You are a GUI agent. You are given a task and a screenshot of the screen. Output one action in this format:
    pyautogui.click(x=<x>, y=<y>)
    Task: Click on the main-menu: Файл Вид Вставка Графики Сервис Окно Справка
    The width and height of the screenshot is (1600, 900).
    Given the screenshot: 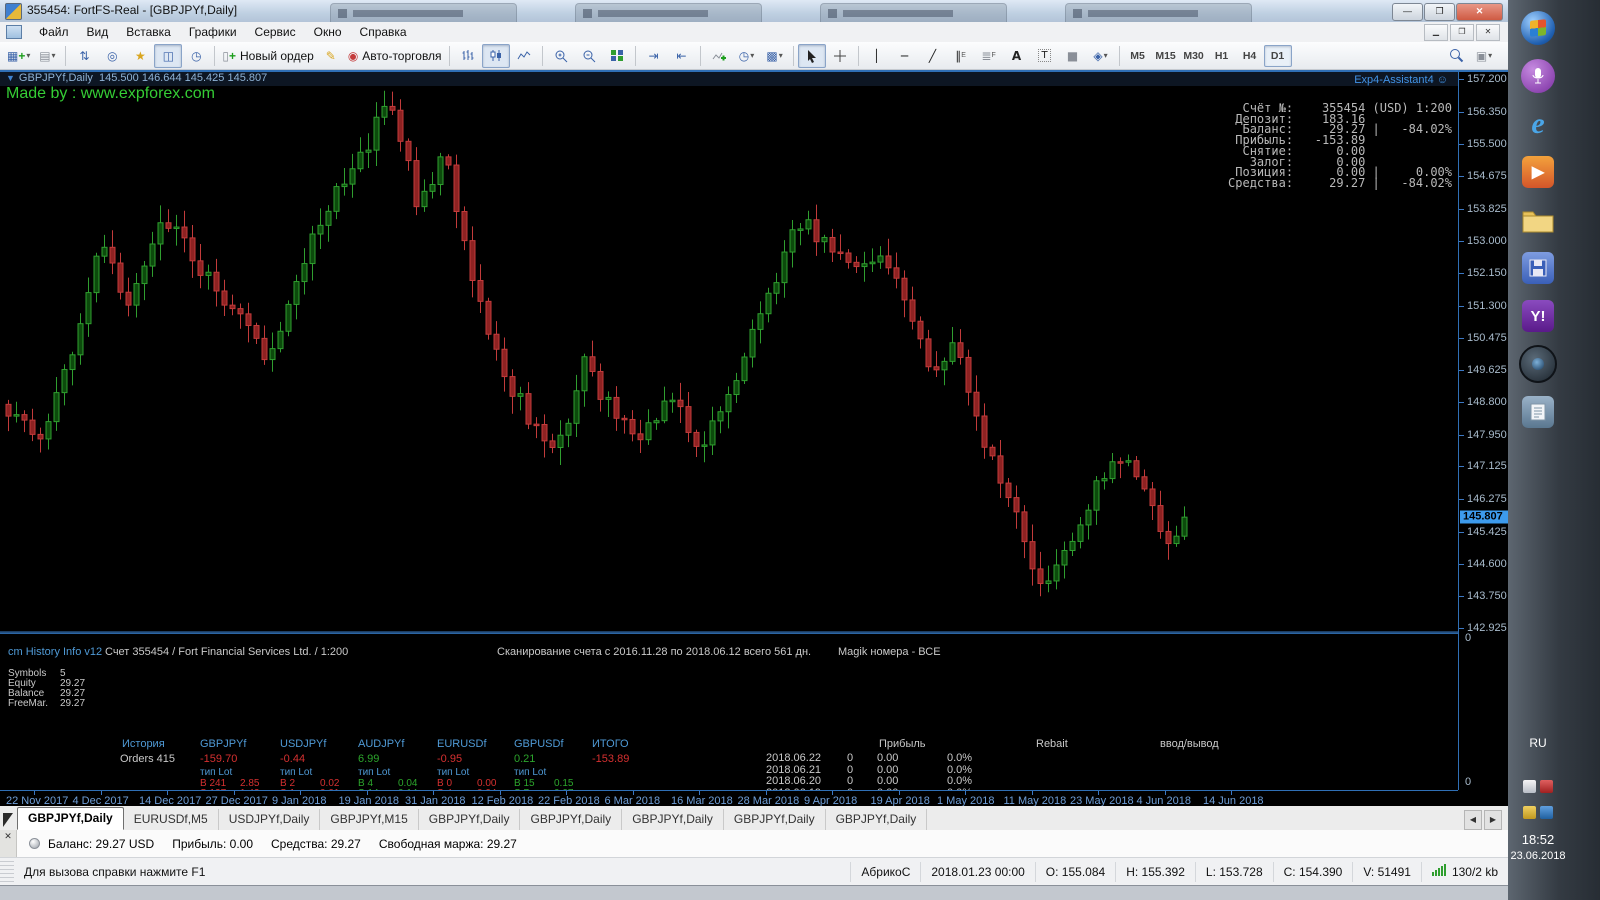 What is the action you would take?
    pyautogui.click(x=223, y=32)
    